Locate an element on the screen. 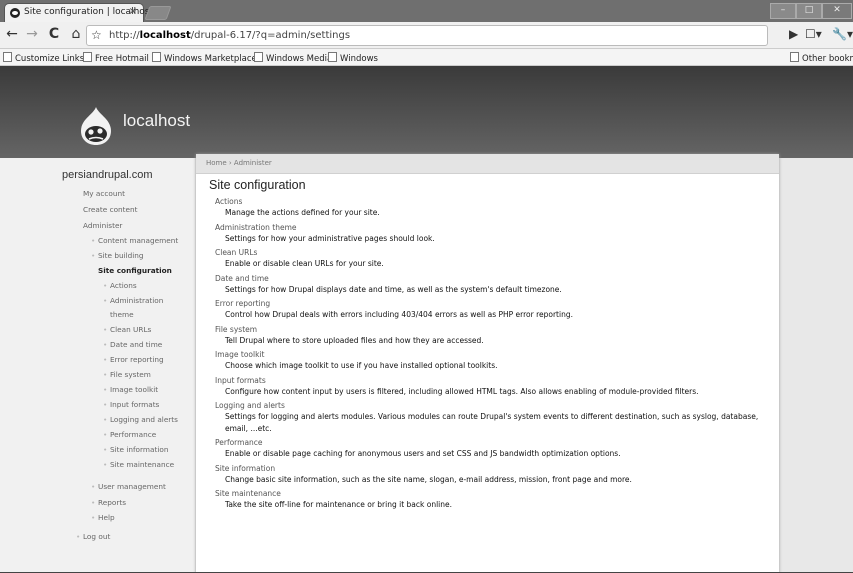 The image size is (853, 573). forward-button: → is located at coordinates (32, 34).